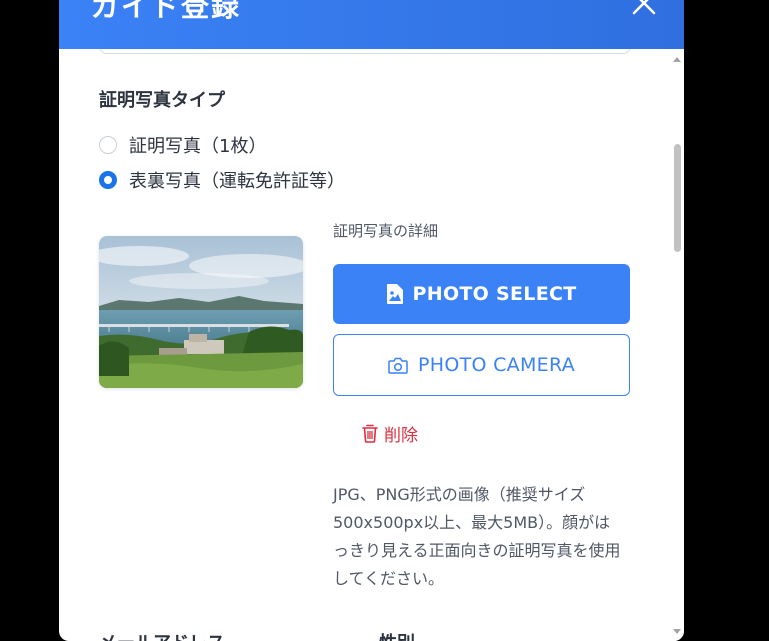  I want to click on radio-option-single-photo: 証明写真（1枚）, so click(182, 145).